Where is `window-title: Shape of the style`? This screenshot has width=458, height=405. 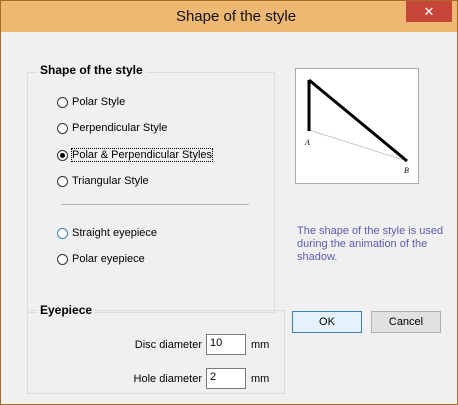 window-title: Shape of the style is located at coordinates (236, 16).